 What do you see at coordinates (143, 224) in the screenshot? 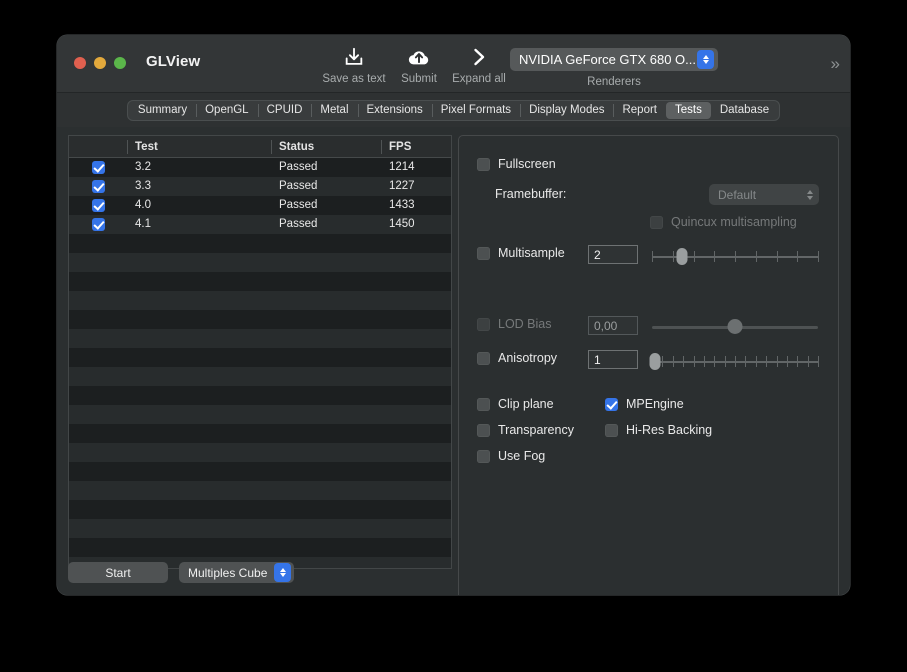
I see `cell-test: 4.1` at bounding box center [143, 224].